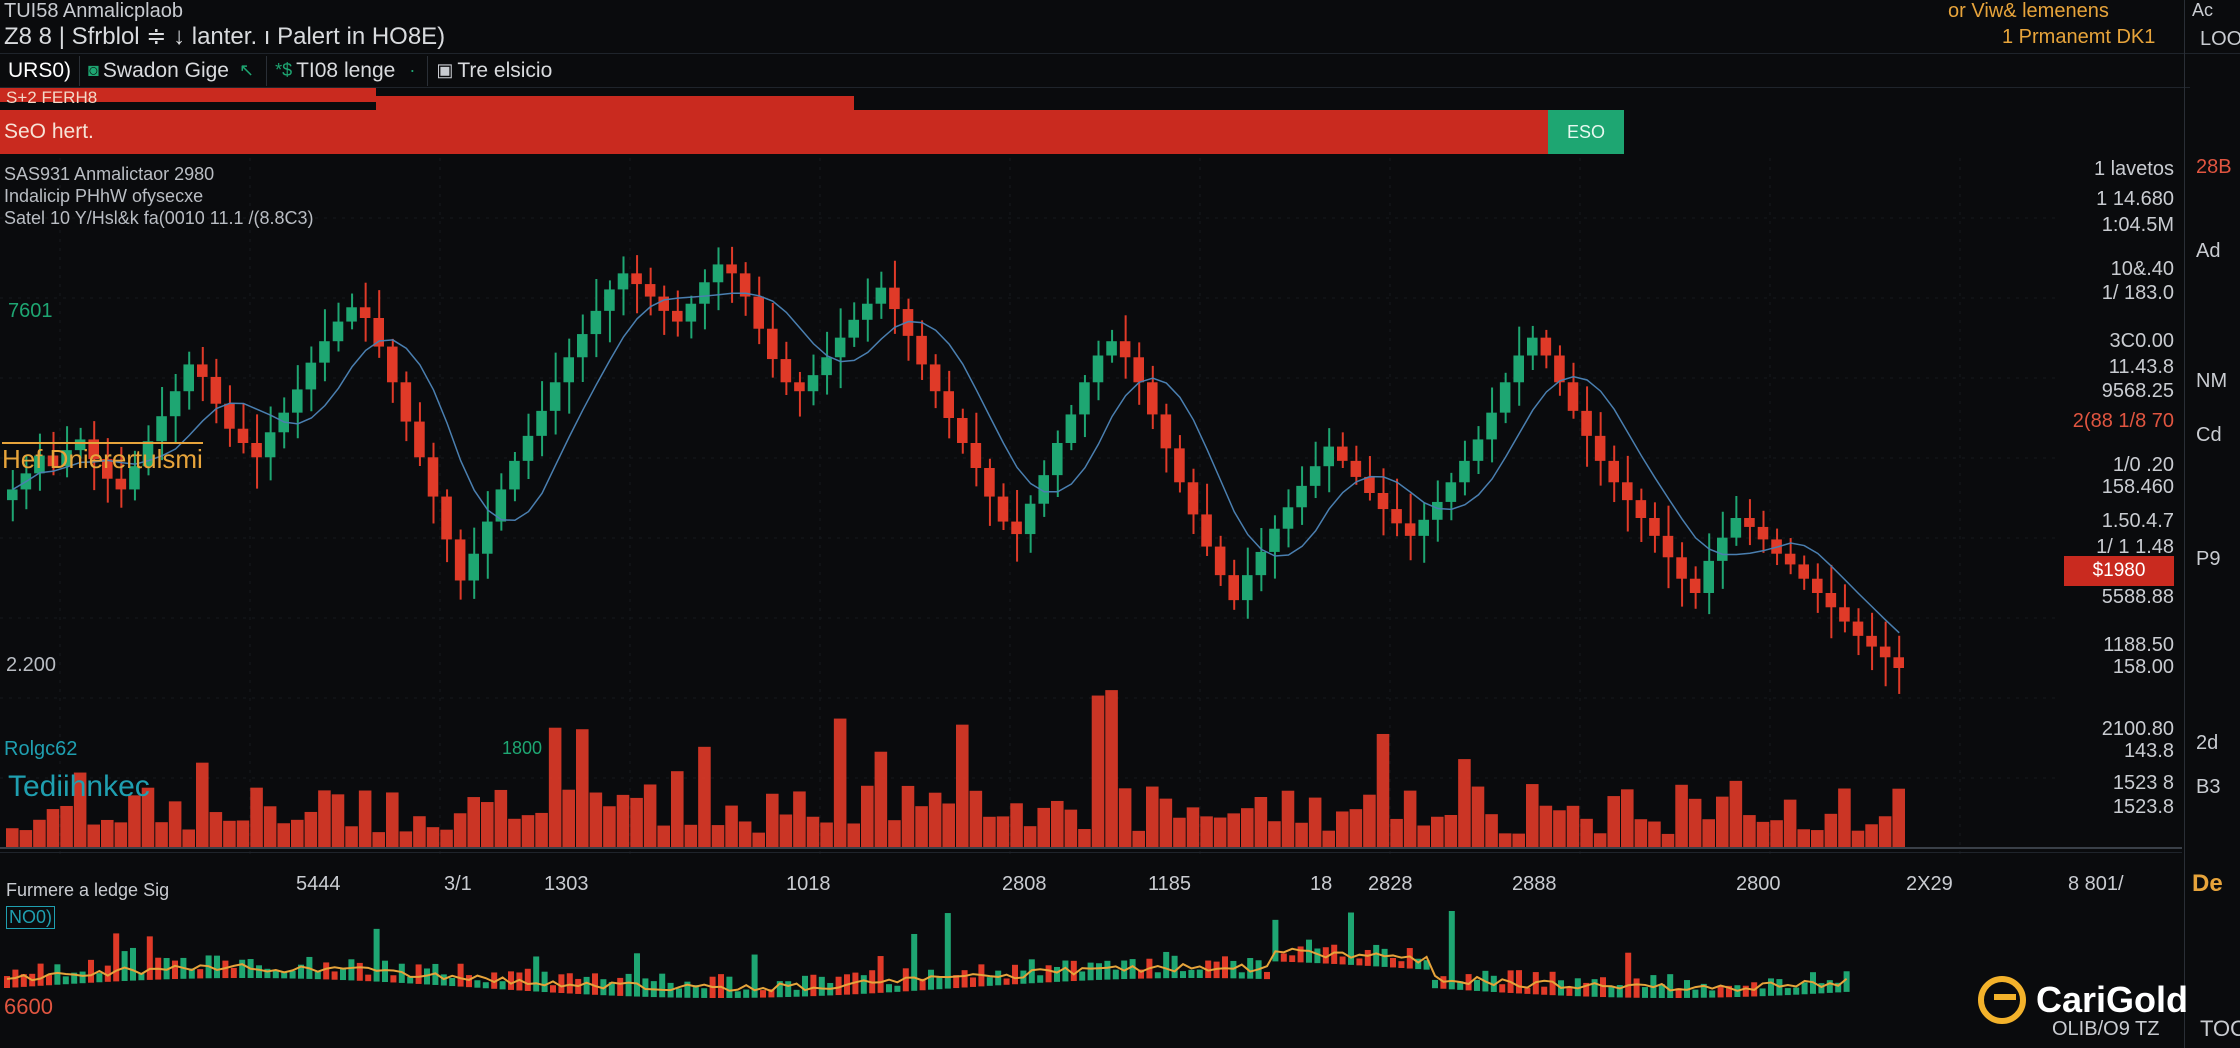  What do you see at coordinates (40, 70) in the screenshot?
I see `symbol-selector: URS0)` at bounding box center [40, 70].